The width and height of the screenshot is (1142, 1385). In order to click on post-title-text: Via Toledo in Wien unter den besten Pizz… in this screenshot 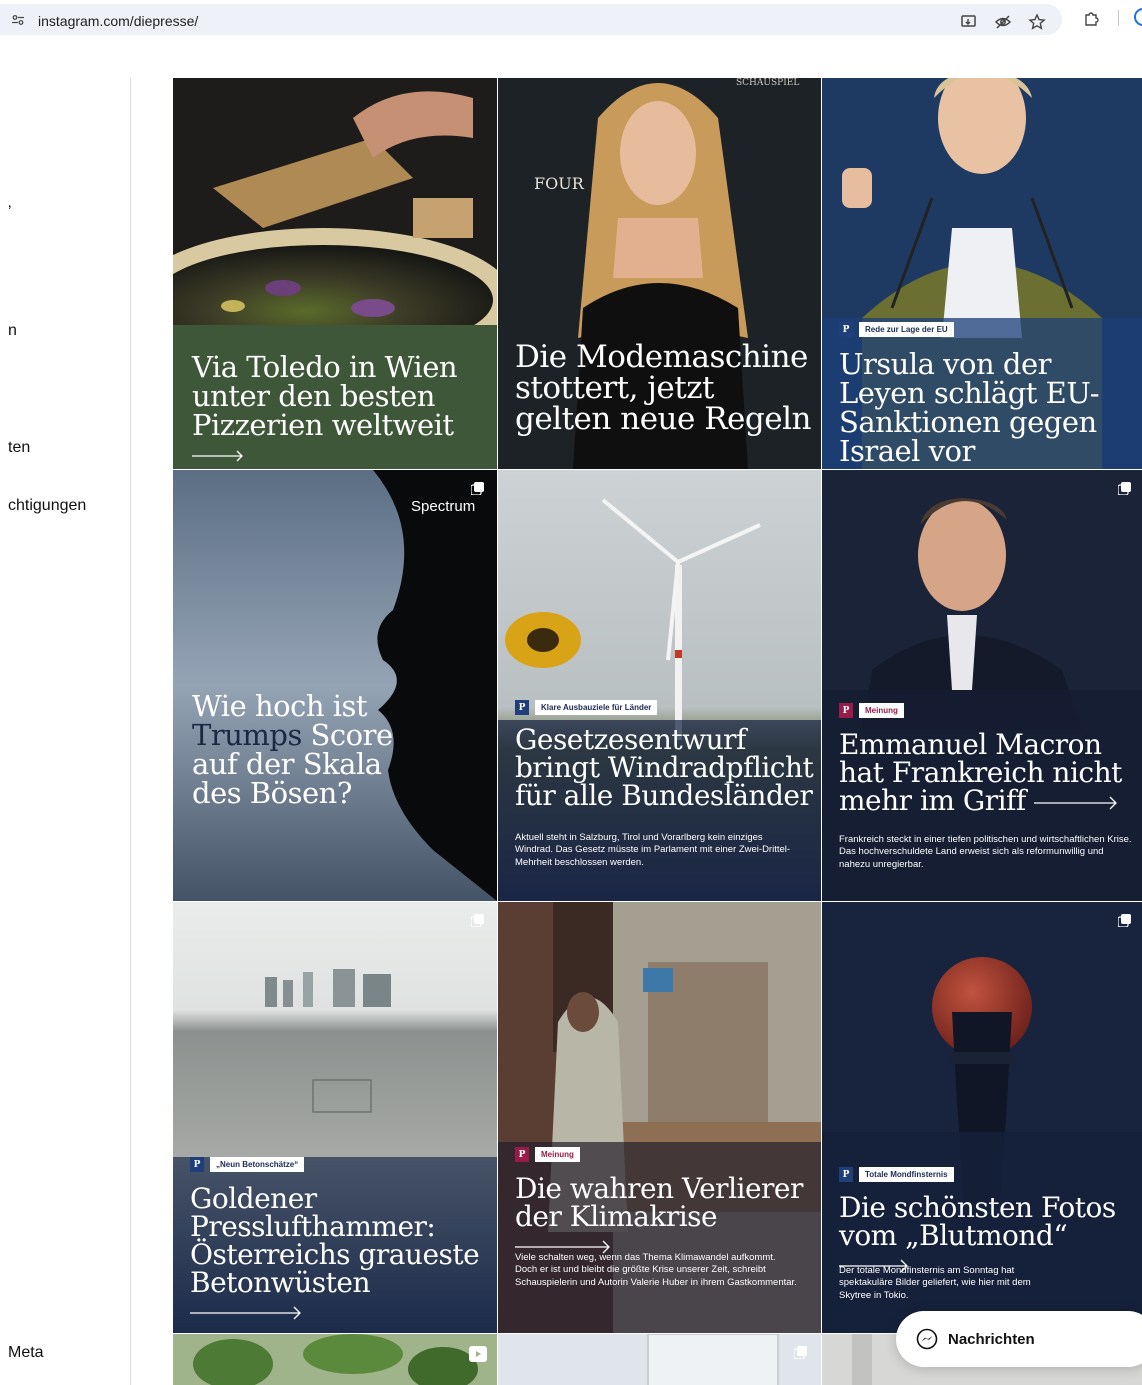, I will do `click(325, 396)`.